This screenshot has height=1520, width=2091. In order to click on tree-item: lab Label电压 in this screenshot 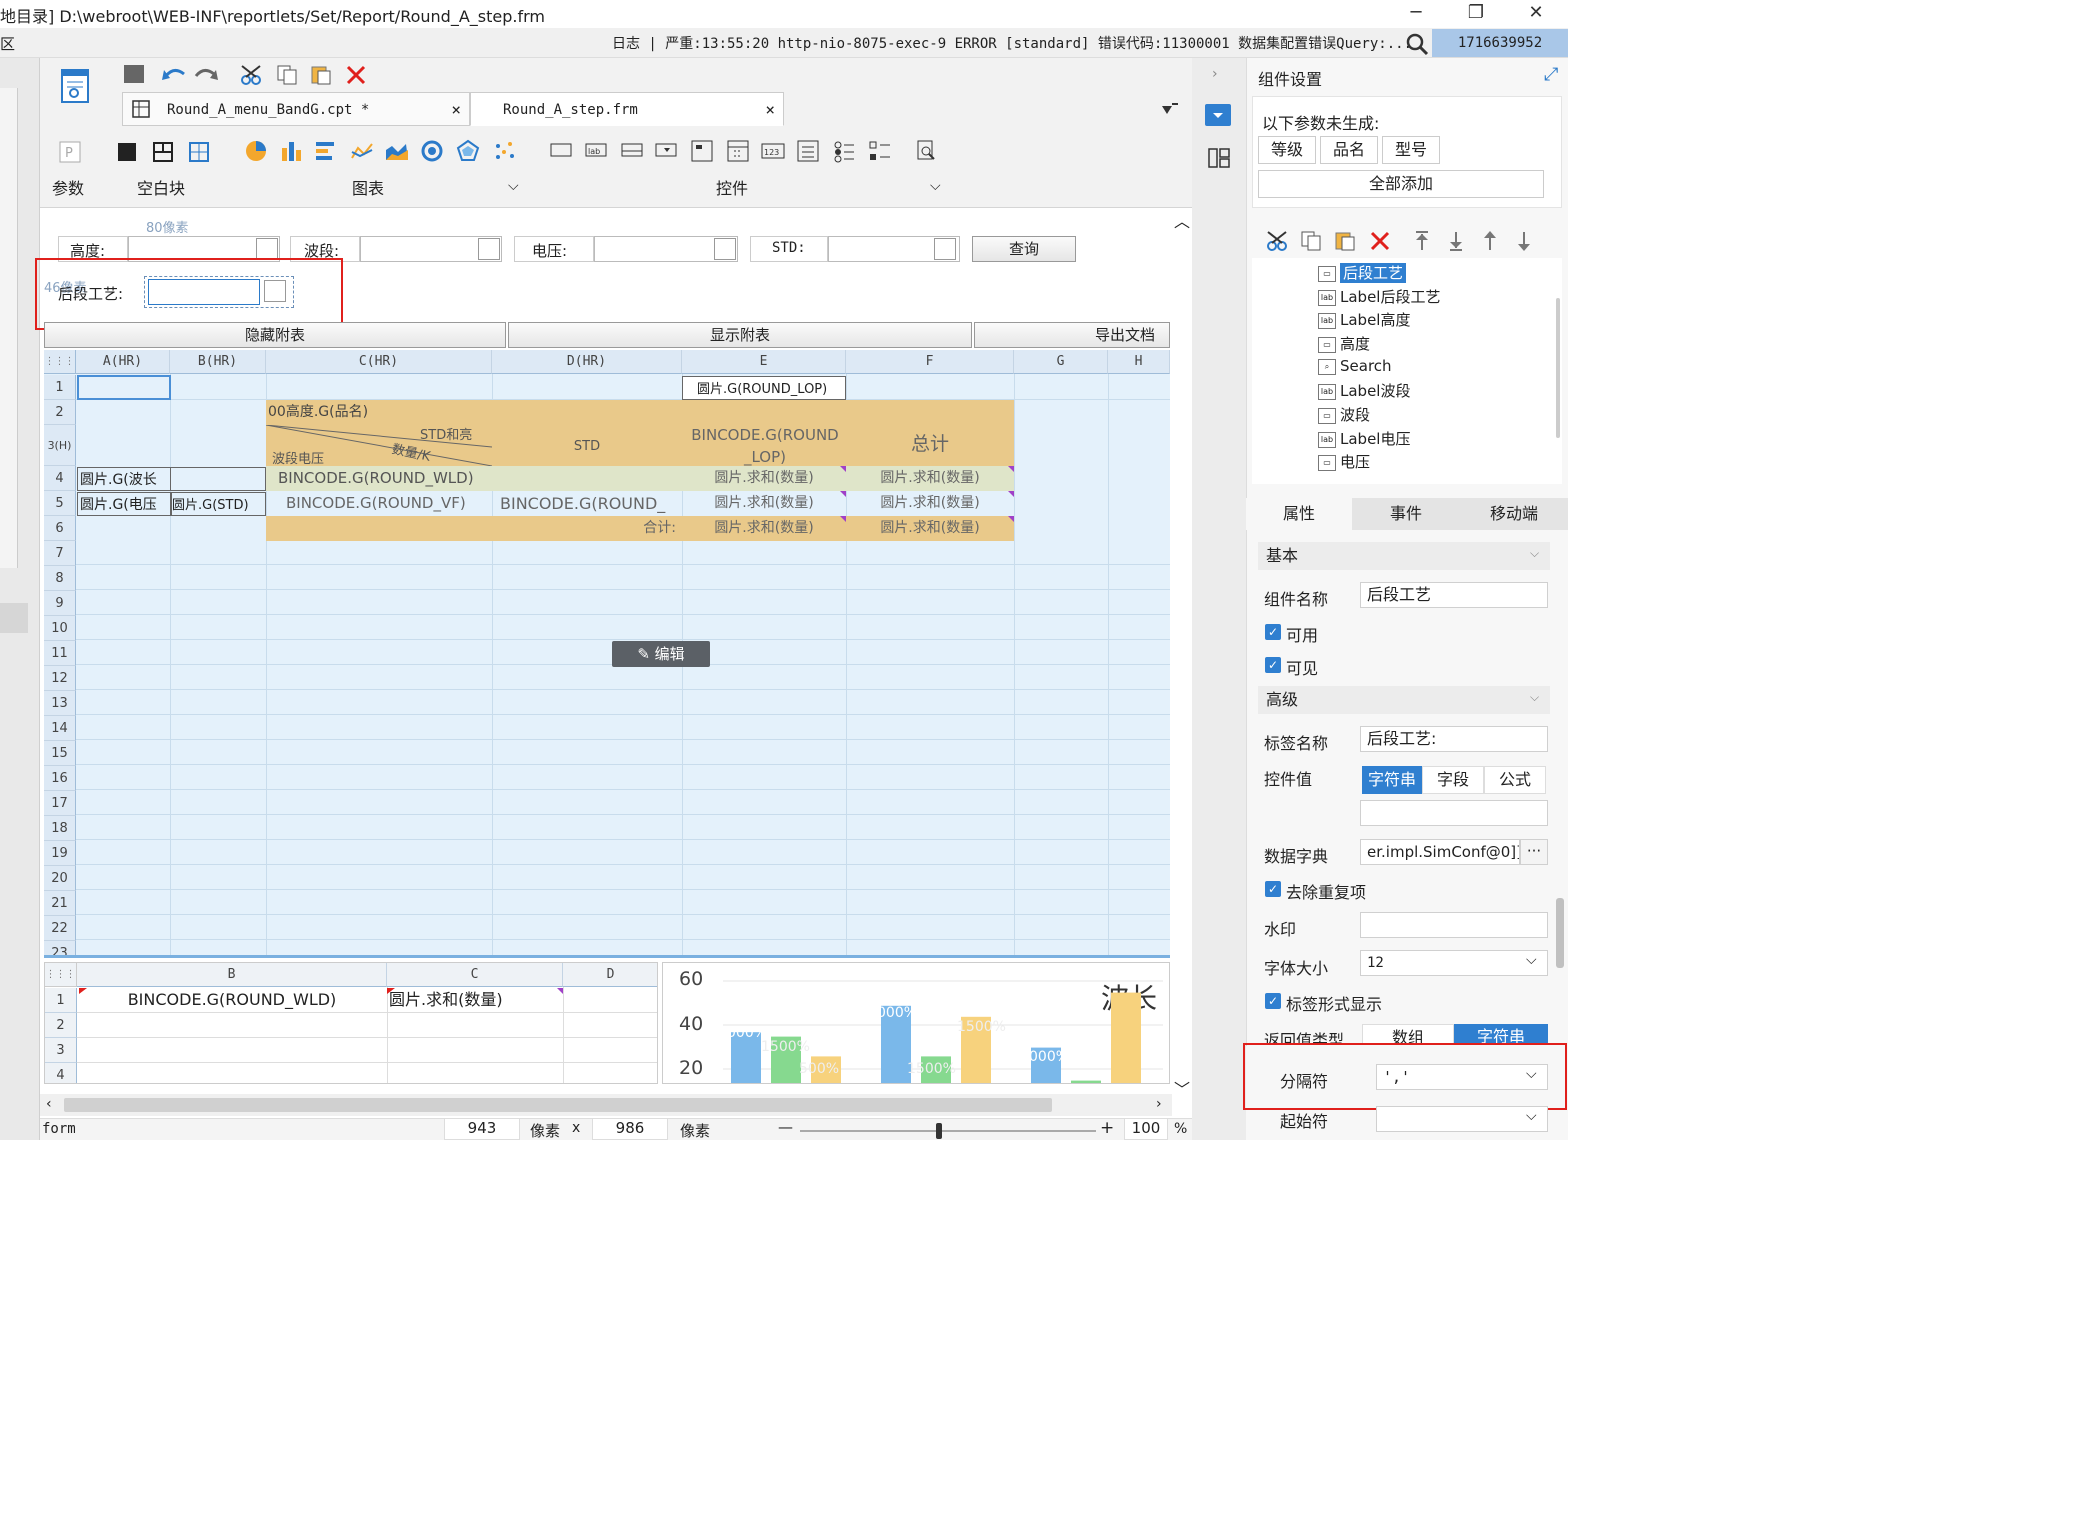, I will do `click(1364, 438)`.